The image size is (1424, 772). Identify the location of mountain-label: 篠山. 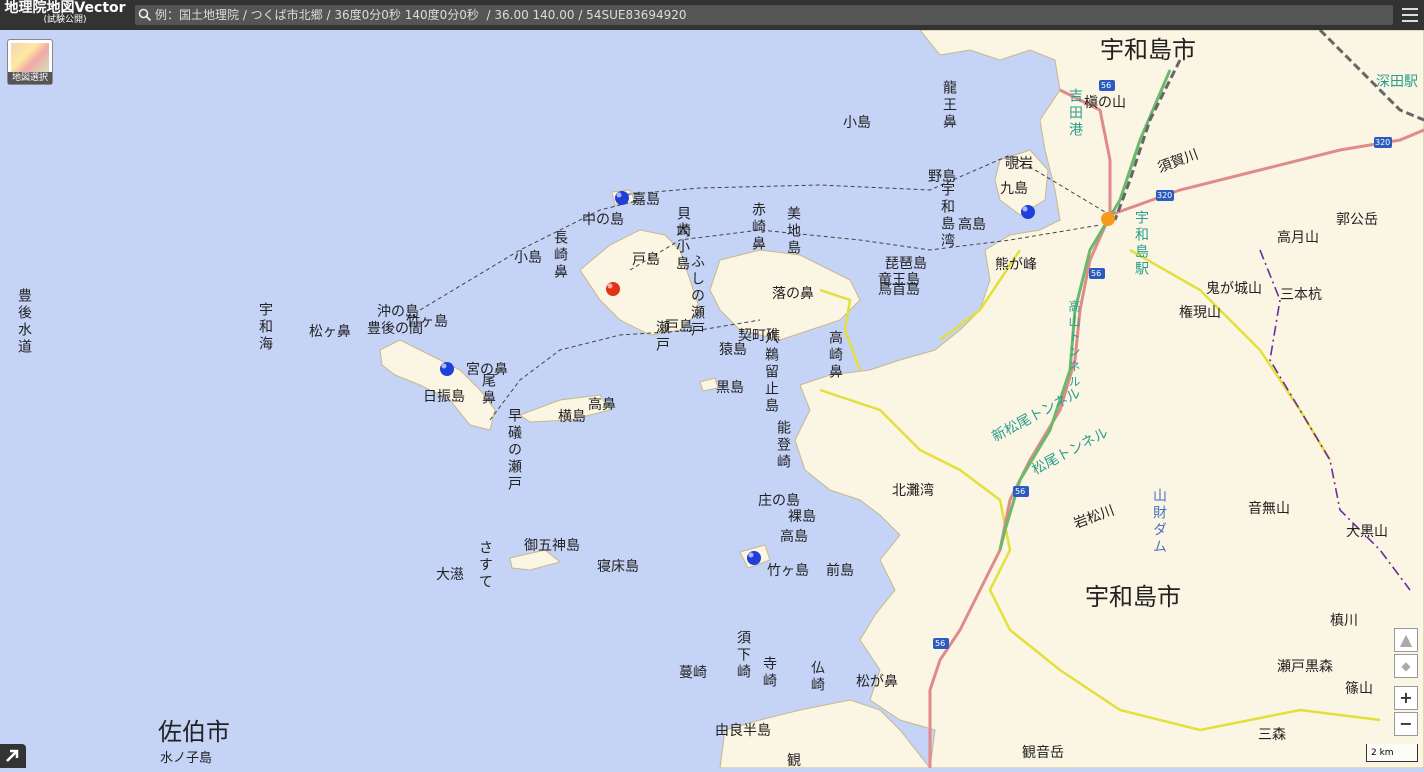
(1359, 689).